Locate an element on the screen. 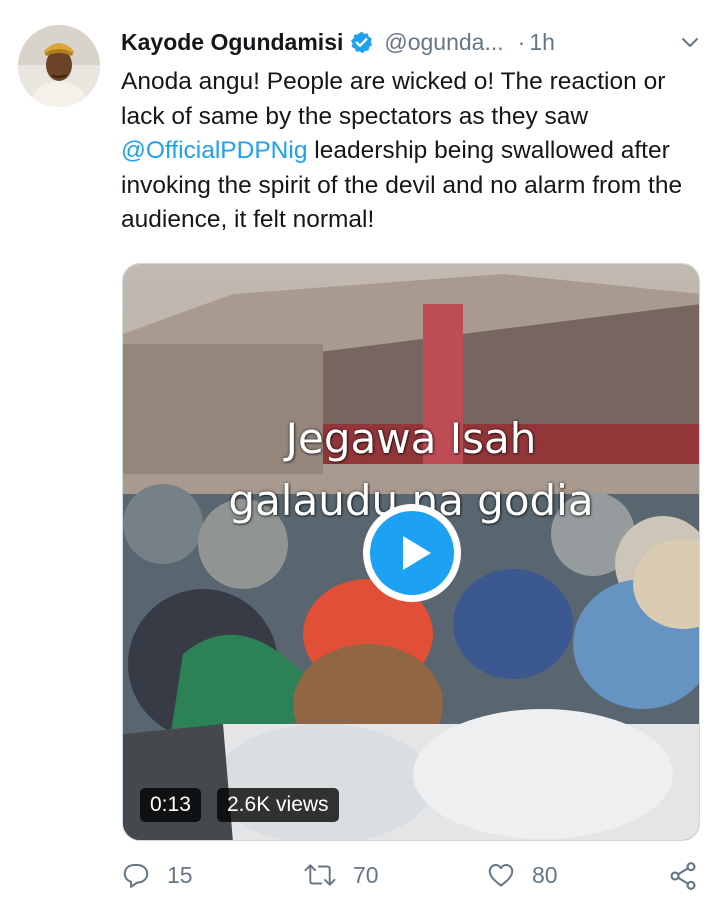 The height and width of the screenshot is (903, 720). avatar is located at coordinates (59, 66).